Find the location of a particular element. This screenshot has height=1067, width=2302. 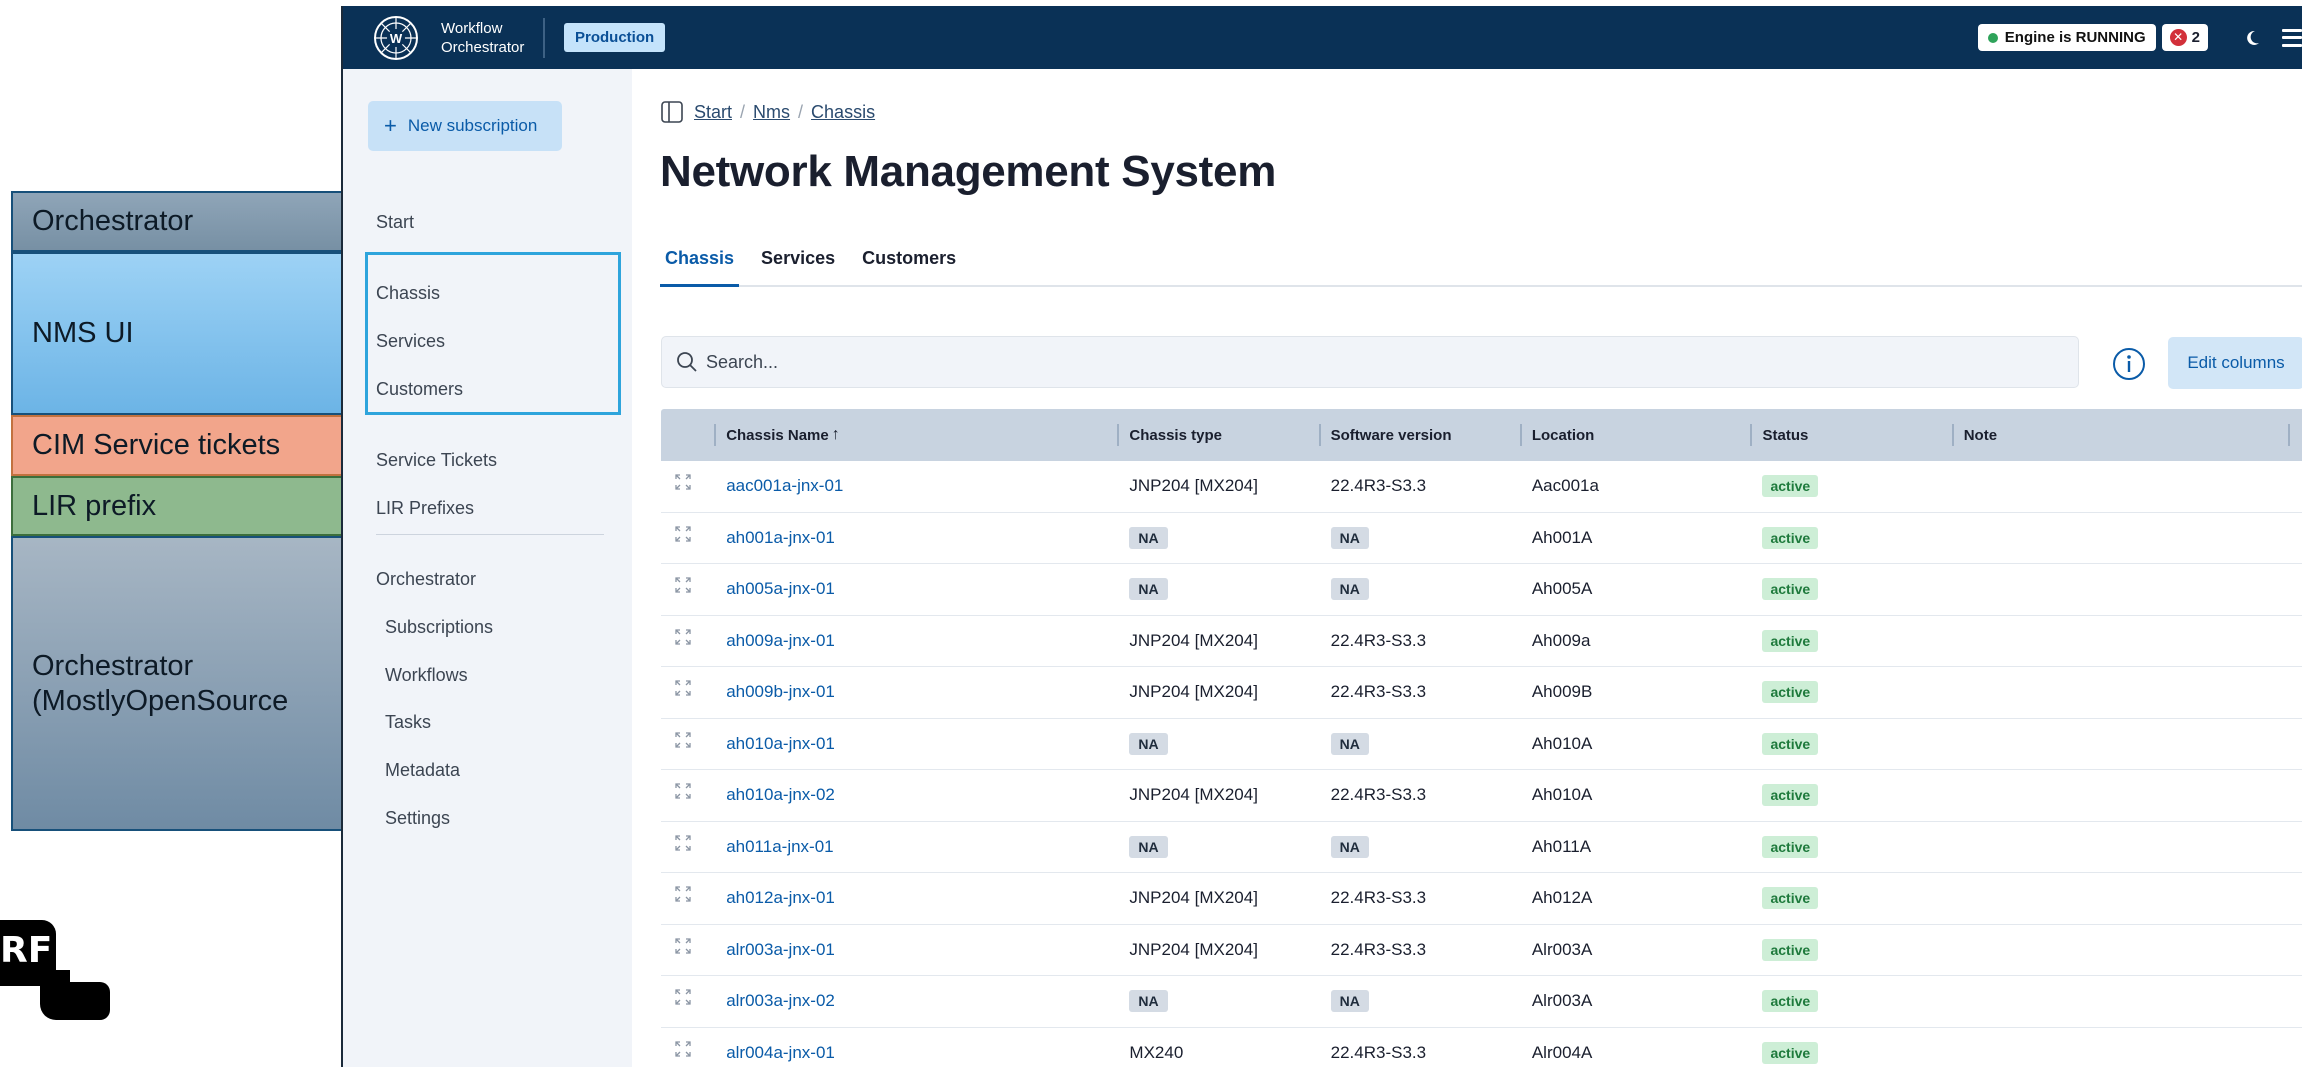

new-subscription-button: + New subscription is located at coordinates (465, 126).